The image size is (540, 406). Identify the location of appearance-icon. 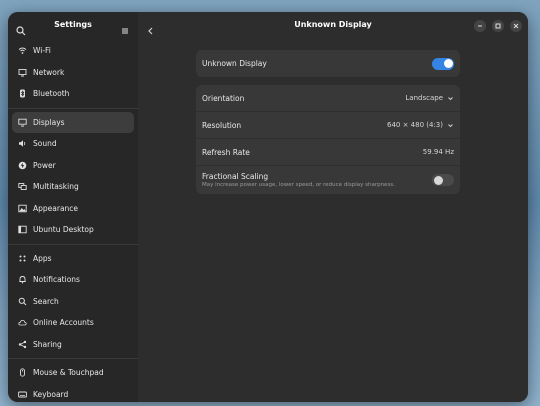
(22, 208).